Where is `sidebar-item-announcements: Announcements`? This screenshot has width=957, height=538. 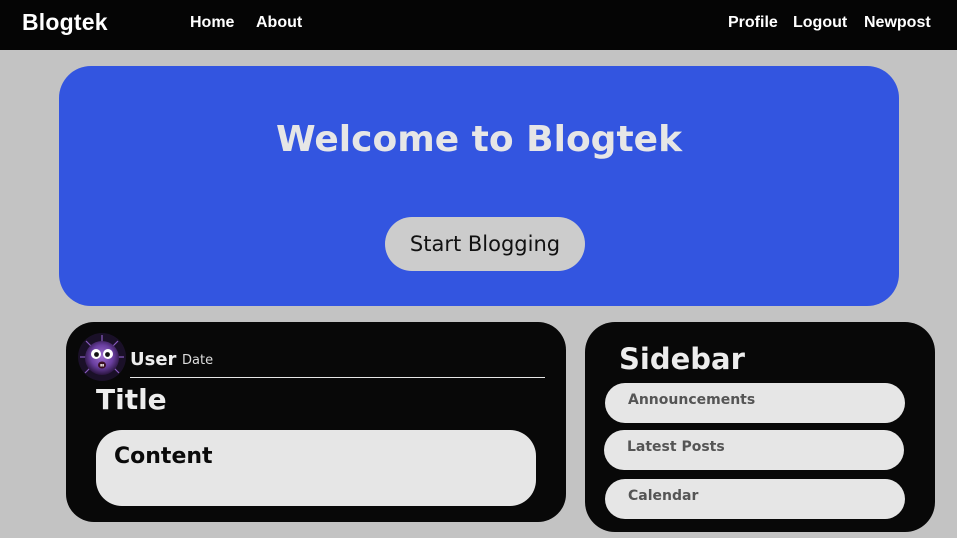 sidebar-item-announcements: Announcements is located at coordinates (755, 403).